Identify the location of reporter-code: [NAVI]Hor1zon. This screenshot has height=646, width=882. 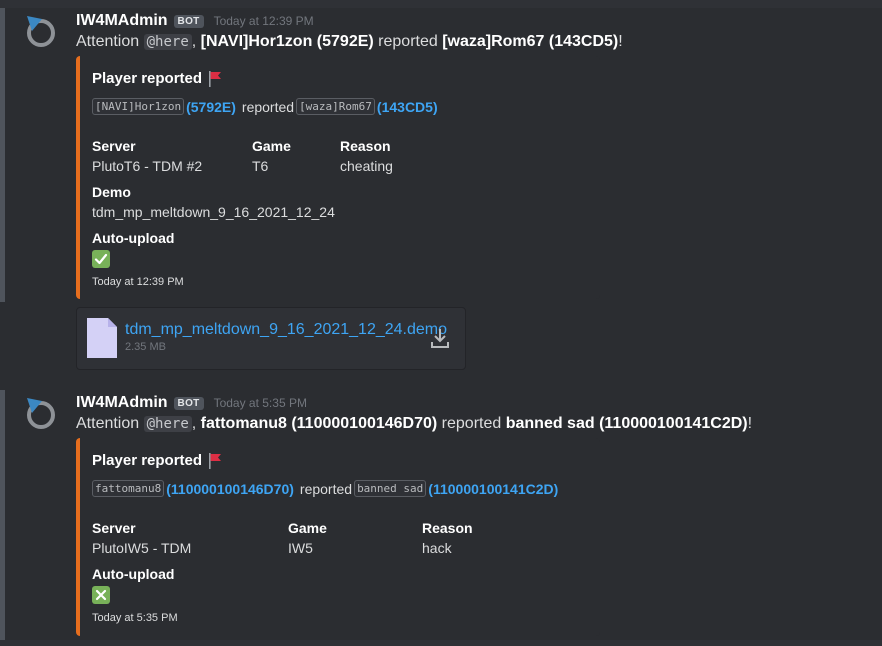
(138, 106).